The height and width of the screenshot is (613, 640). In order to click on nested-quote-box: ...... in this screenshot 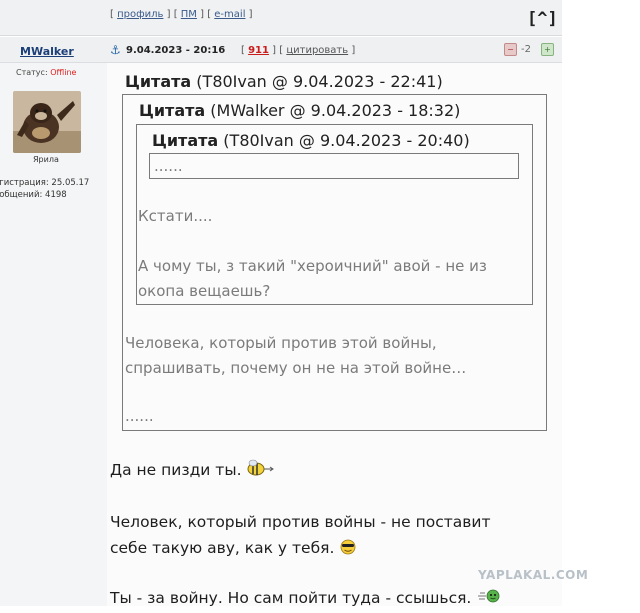, I will do `click(334, 166)`.